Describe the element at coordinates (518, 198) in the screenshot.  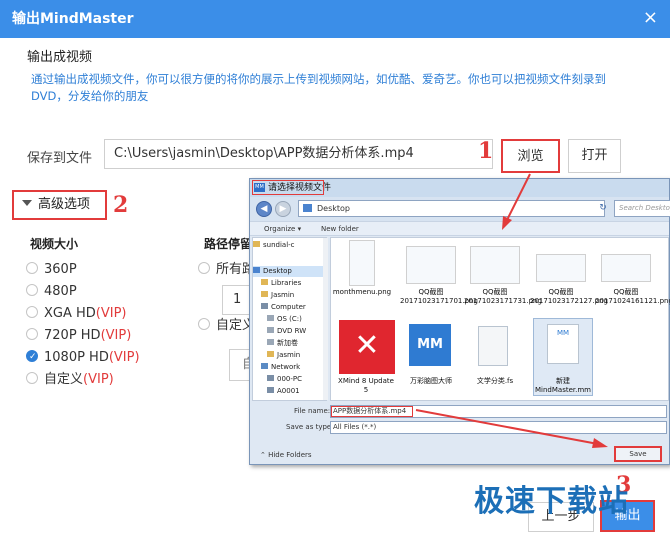
I see `arrow-to-file-list` at that location.